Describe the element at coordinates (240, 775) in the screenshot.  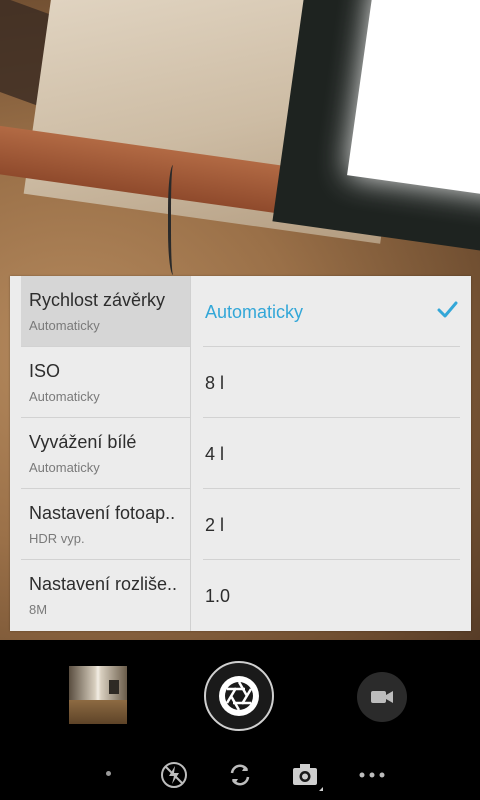
I see `switch-camera-icon` at that location.